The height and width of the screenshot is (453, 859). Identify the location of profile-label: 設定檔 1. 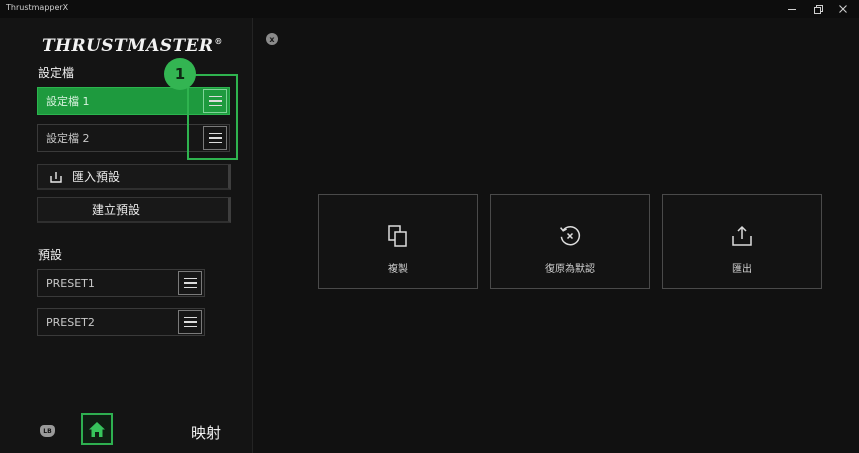
(68, 101).